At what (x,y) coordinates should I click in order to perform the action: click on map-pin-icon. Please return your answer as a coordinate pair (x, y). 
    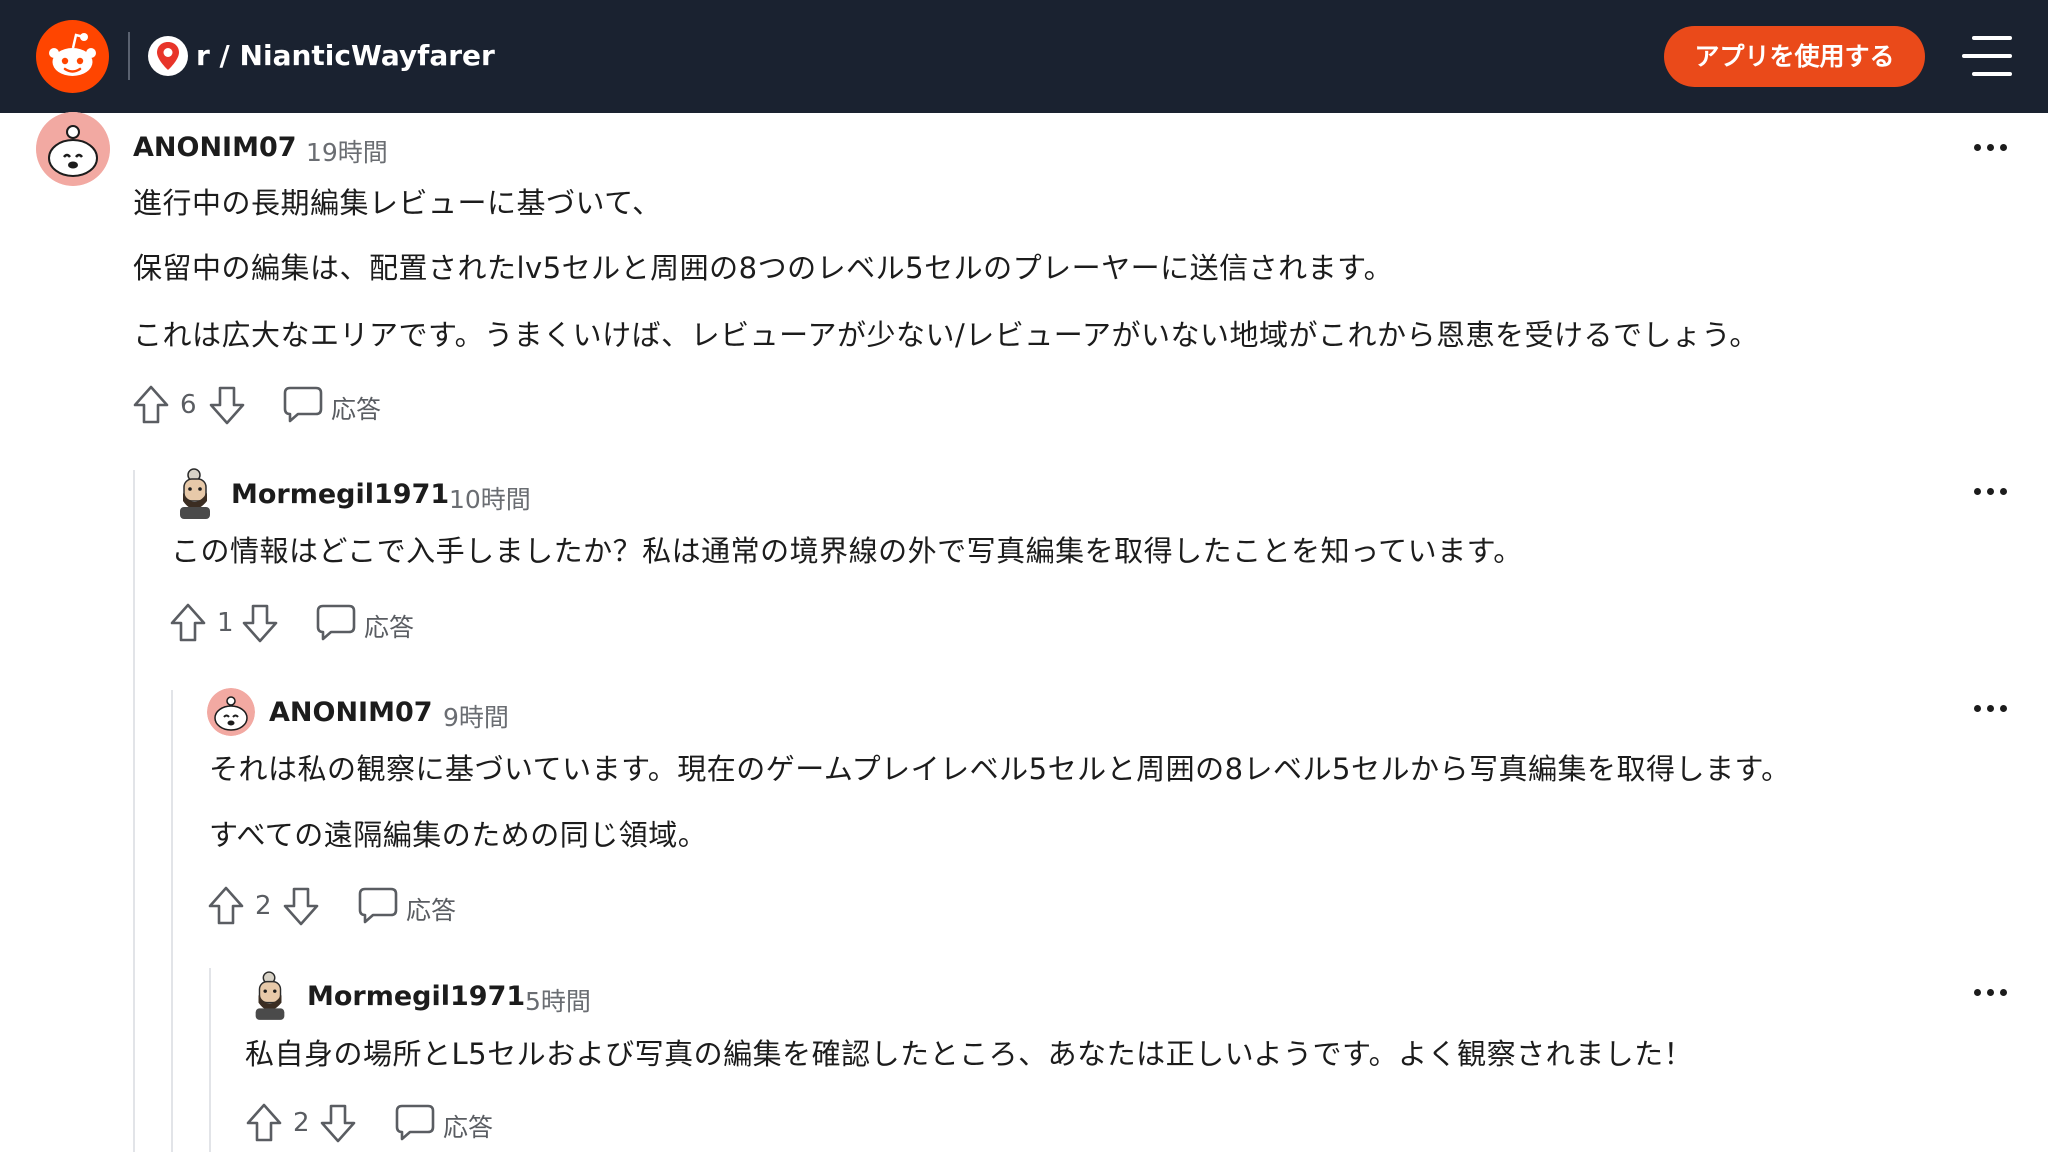
    Looking at the image, I should click on (168, 56).